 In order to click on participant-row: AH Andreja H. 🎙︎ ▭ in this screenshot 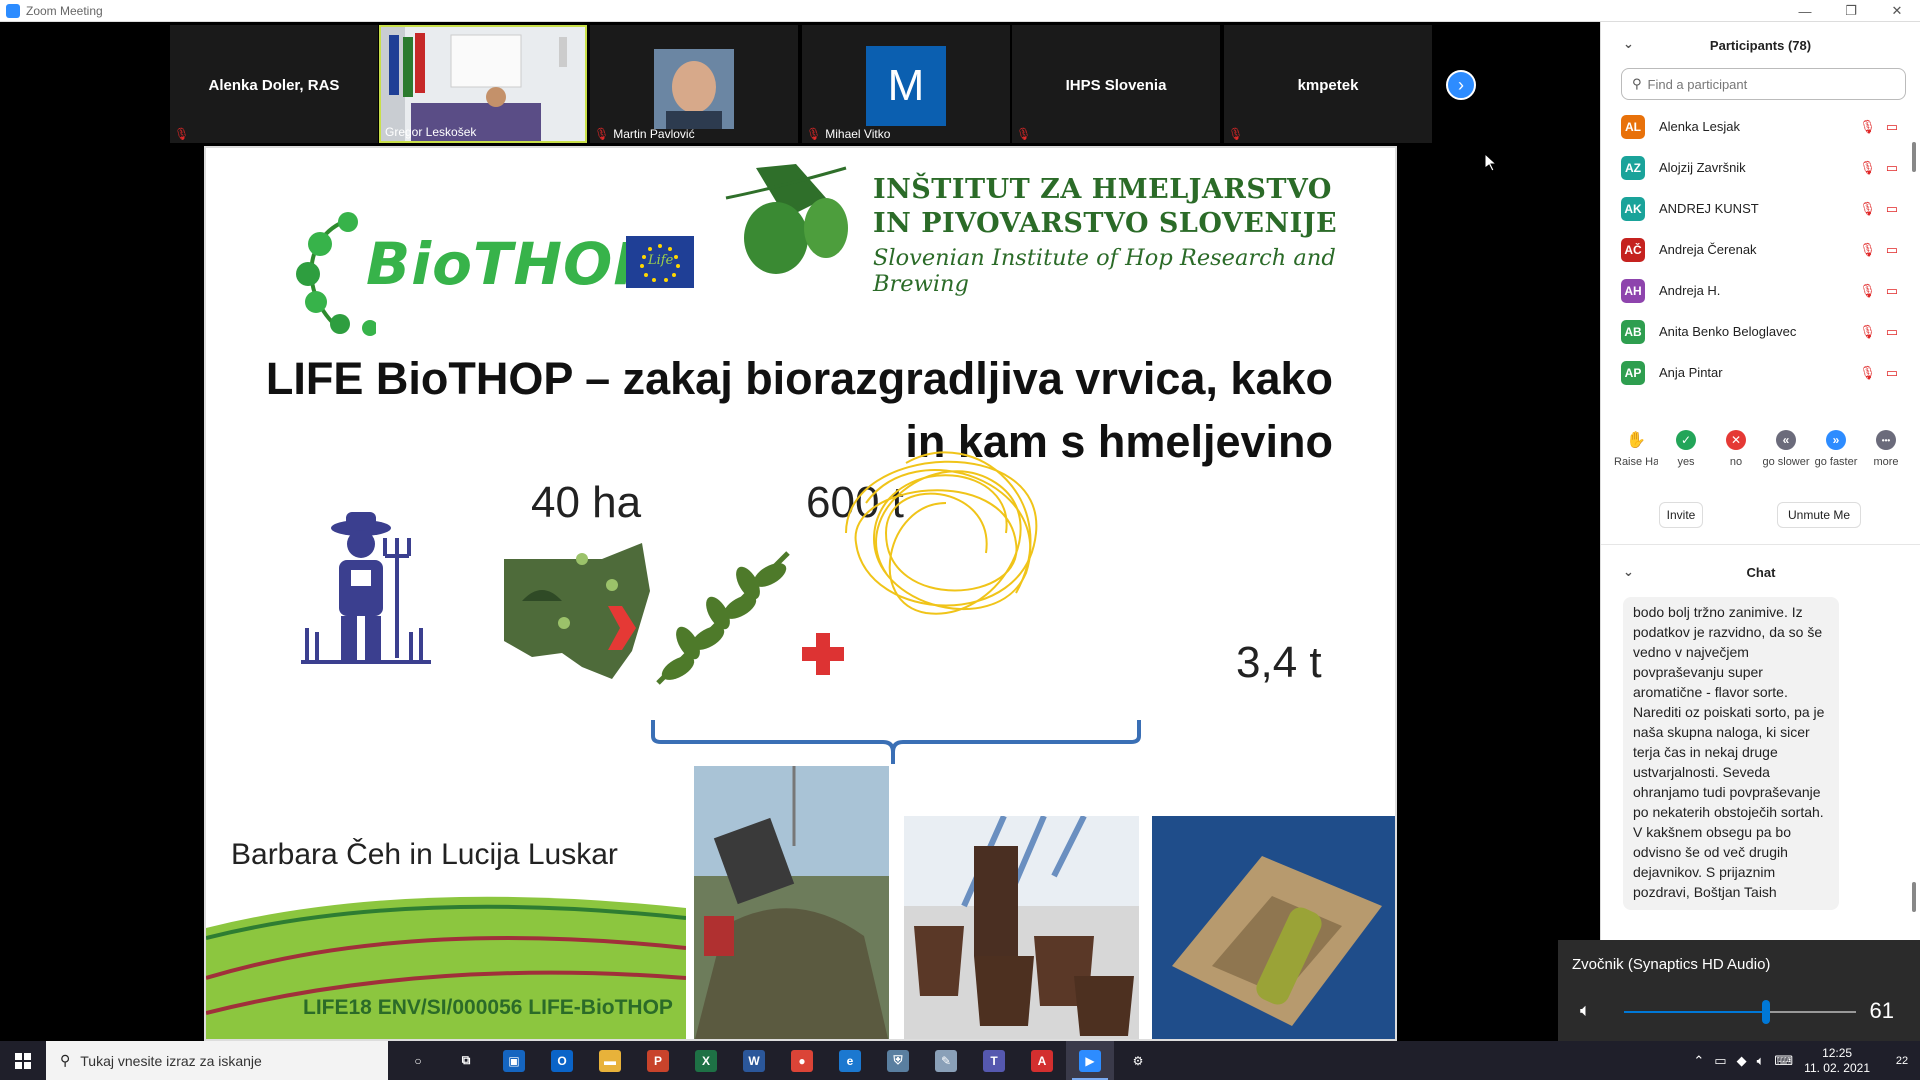, I will do `click(1760, 290)`.